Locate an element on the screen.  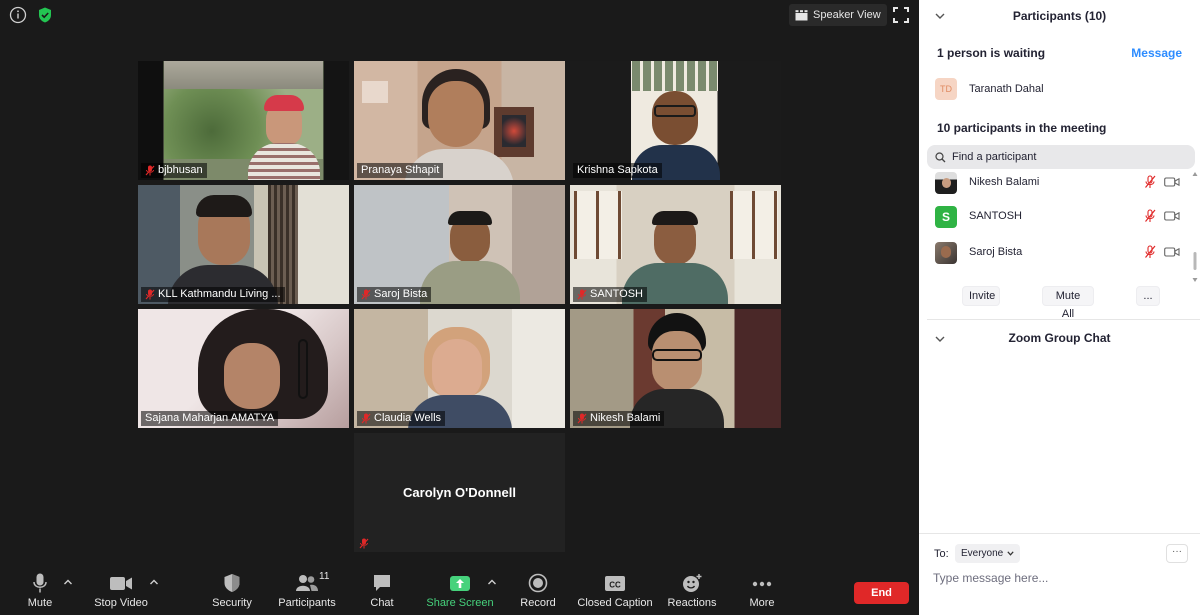
participant-name: bjbhusan is located at coordinates (180, 170).